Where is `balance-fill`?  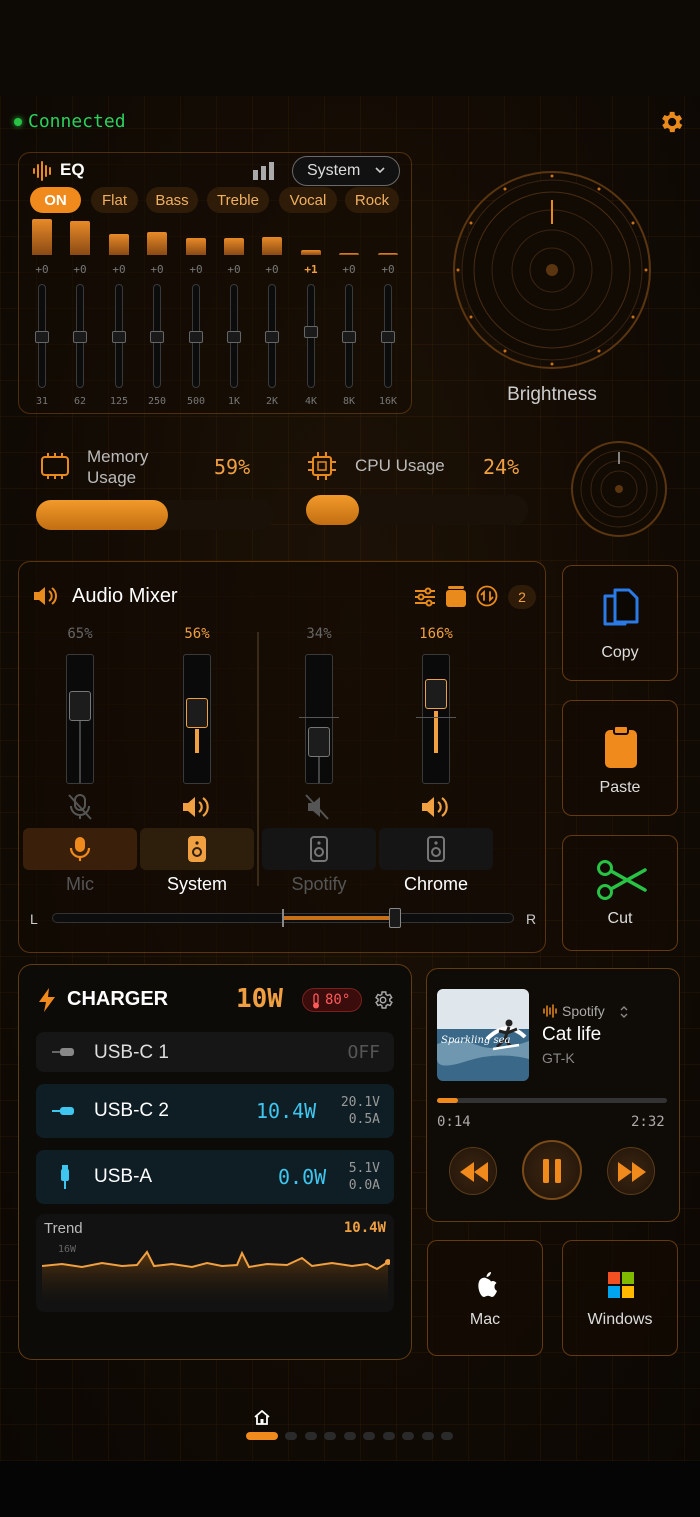
balance-fill is located at coordinates (339, 918).